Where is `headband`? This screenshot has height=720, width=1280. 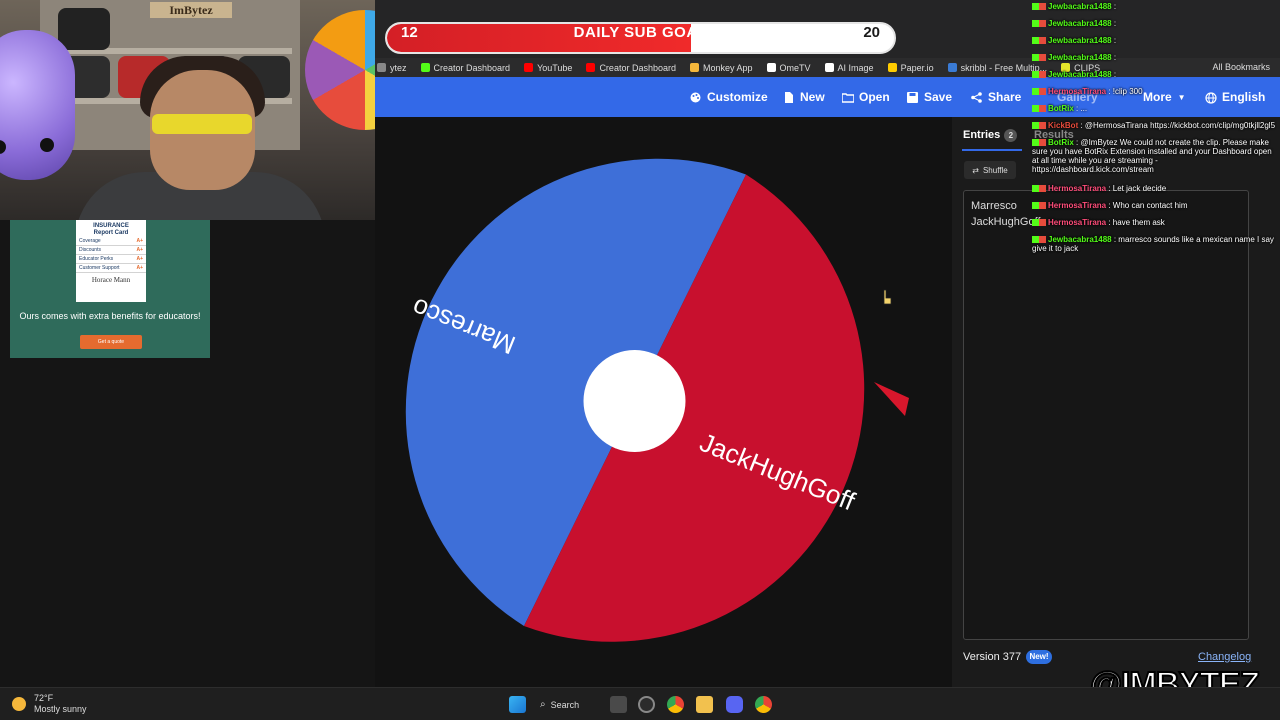 headband is located at coordinates (202, 124).